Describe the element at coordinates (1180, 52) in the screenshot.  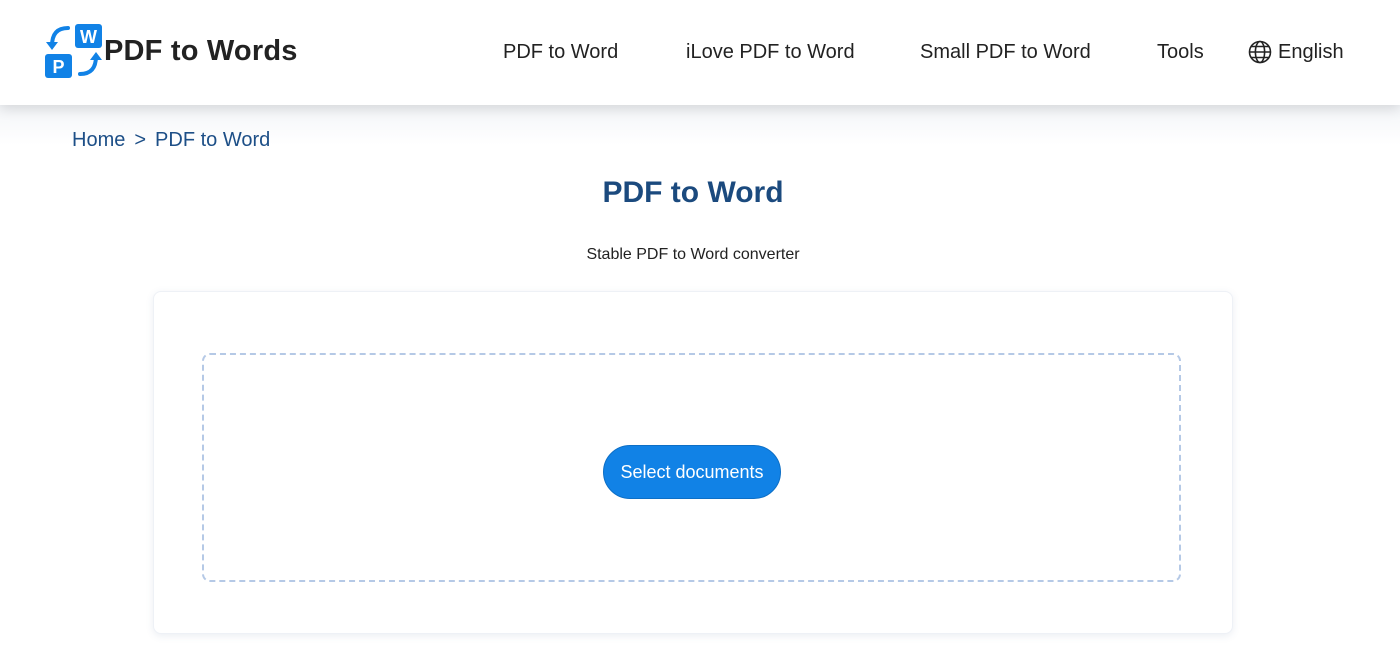
I see `nav-tools: Tools` at that location.